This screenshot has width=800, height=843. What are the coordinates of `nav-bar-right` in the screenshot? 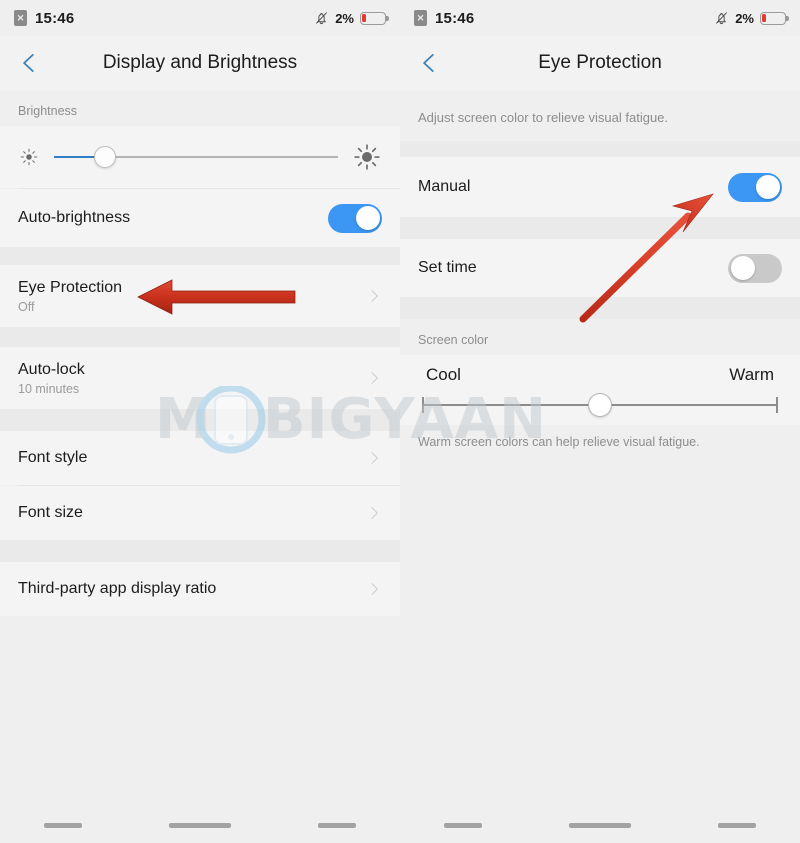 It's located at (600, 825).